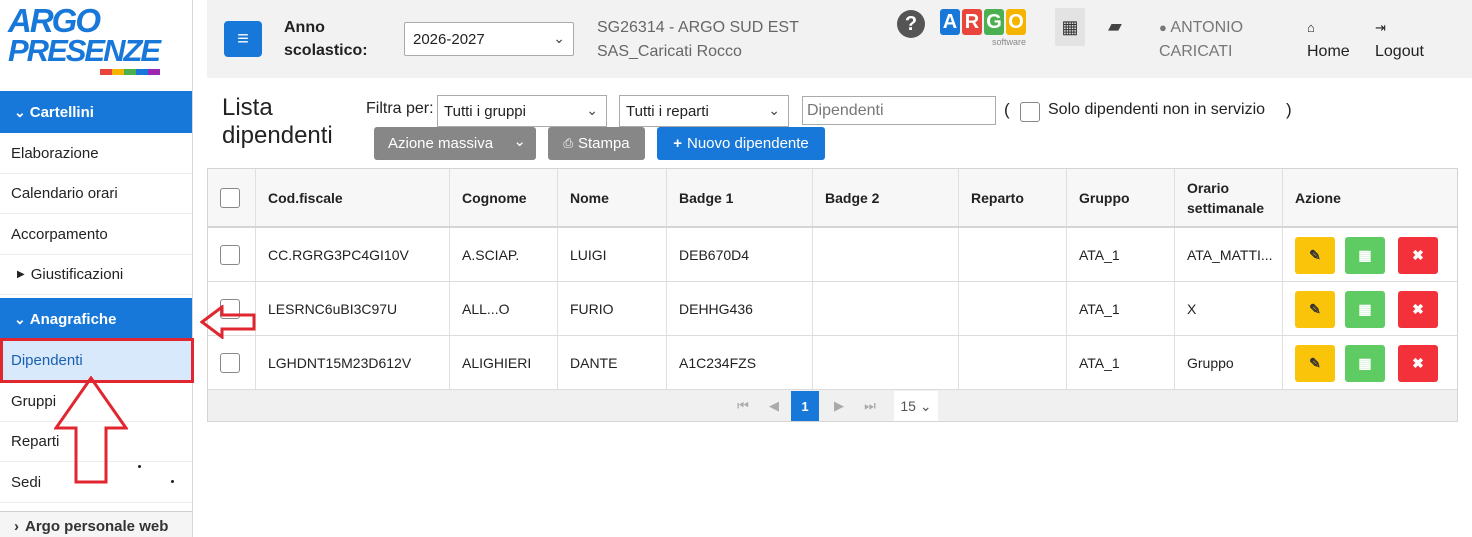  What do you see at coordinates (400, 108) in the screenshot?
I see `filter-label: Filtra per:` at bounding box center [400, 108].